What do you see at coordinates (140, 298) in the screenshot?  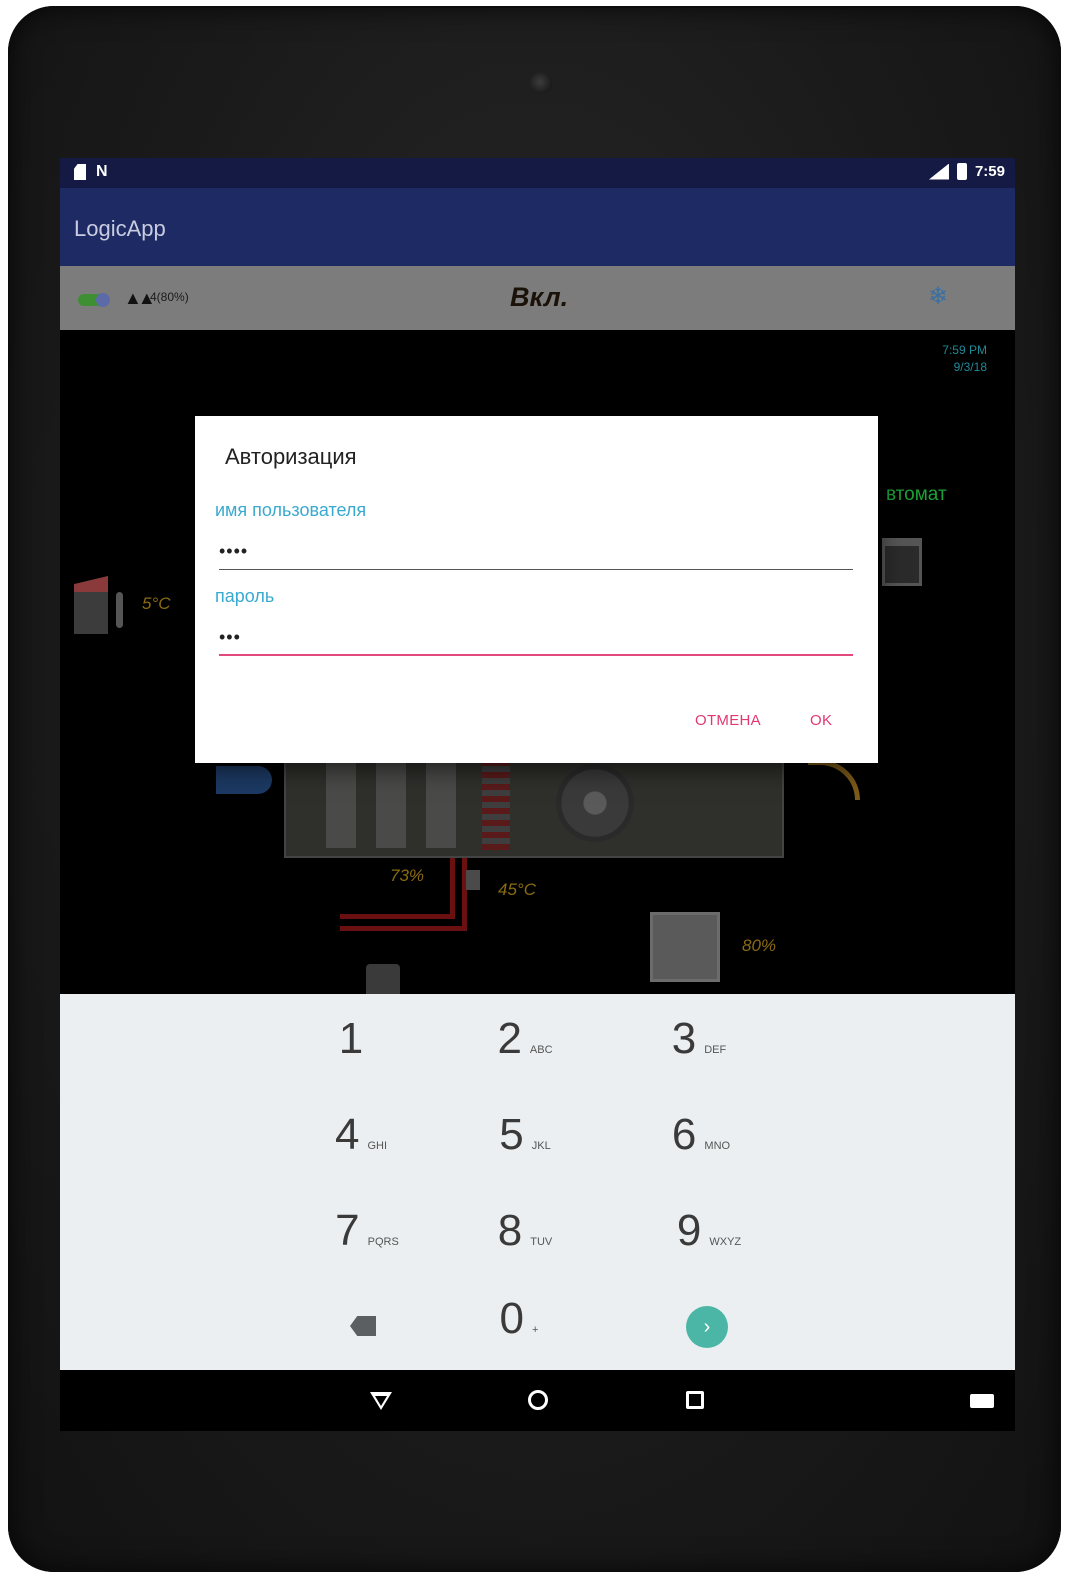 I see `fan-icon: ▲▲` at bounding box center [140, 298].